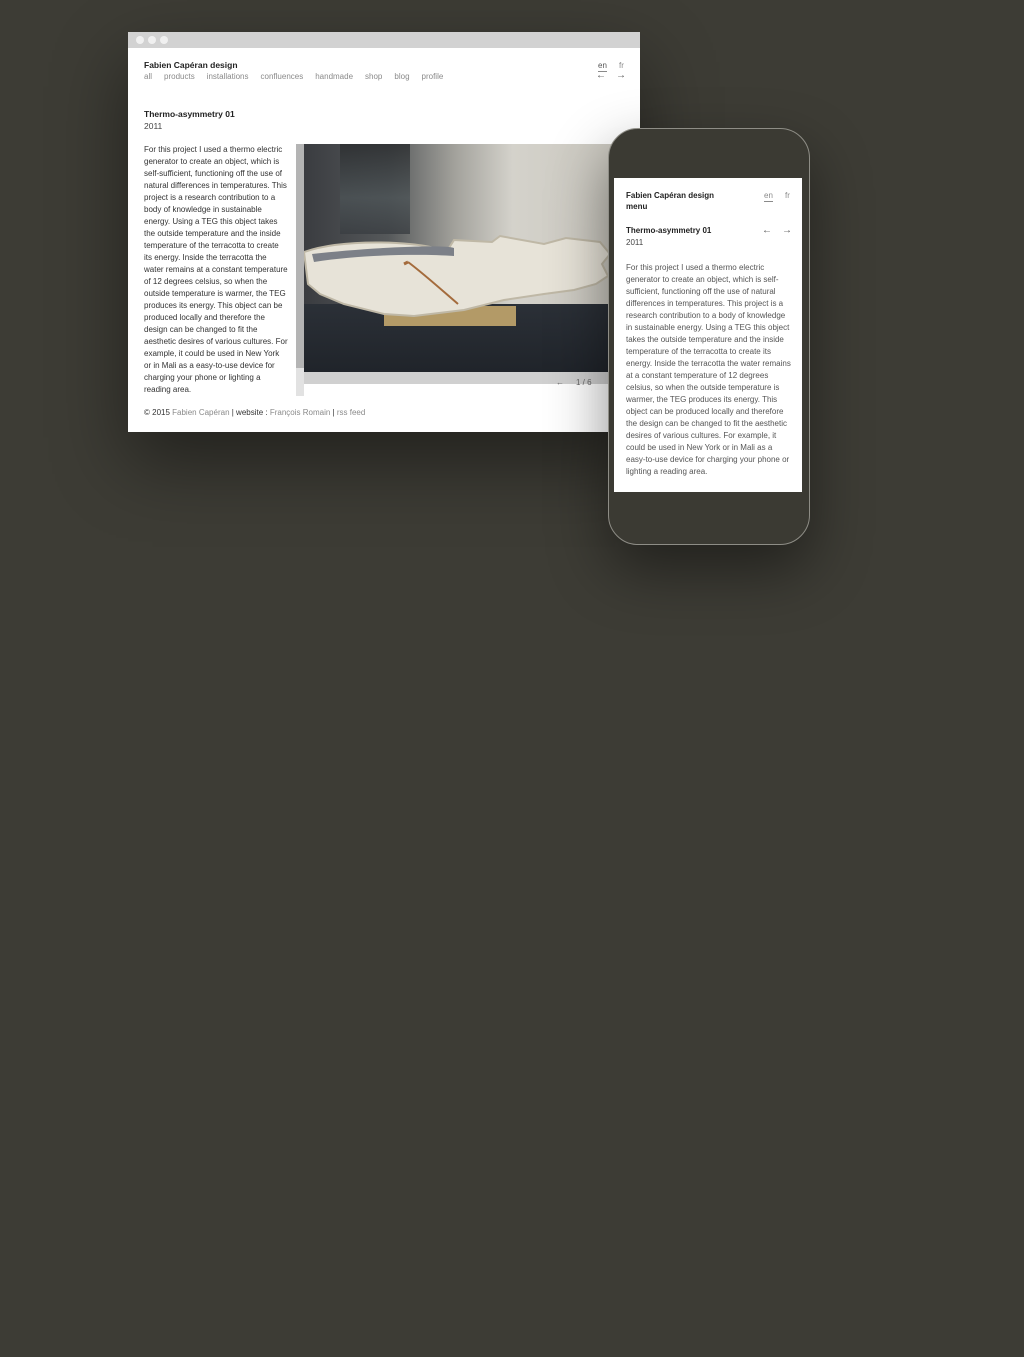 The width and height of the screenshot is (1024, 1357). I want to click on scrollbar-thumb, so click(300, 256).